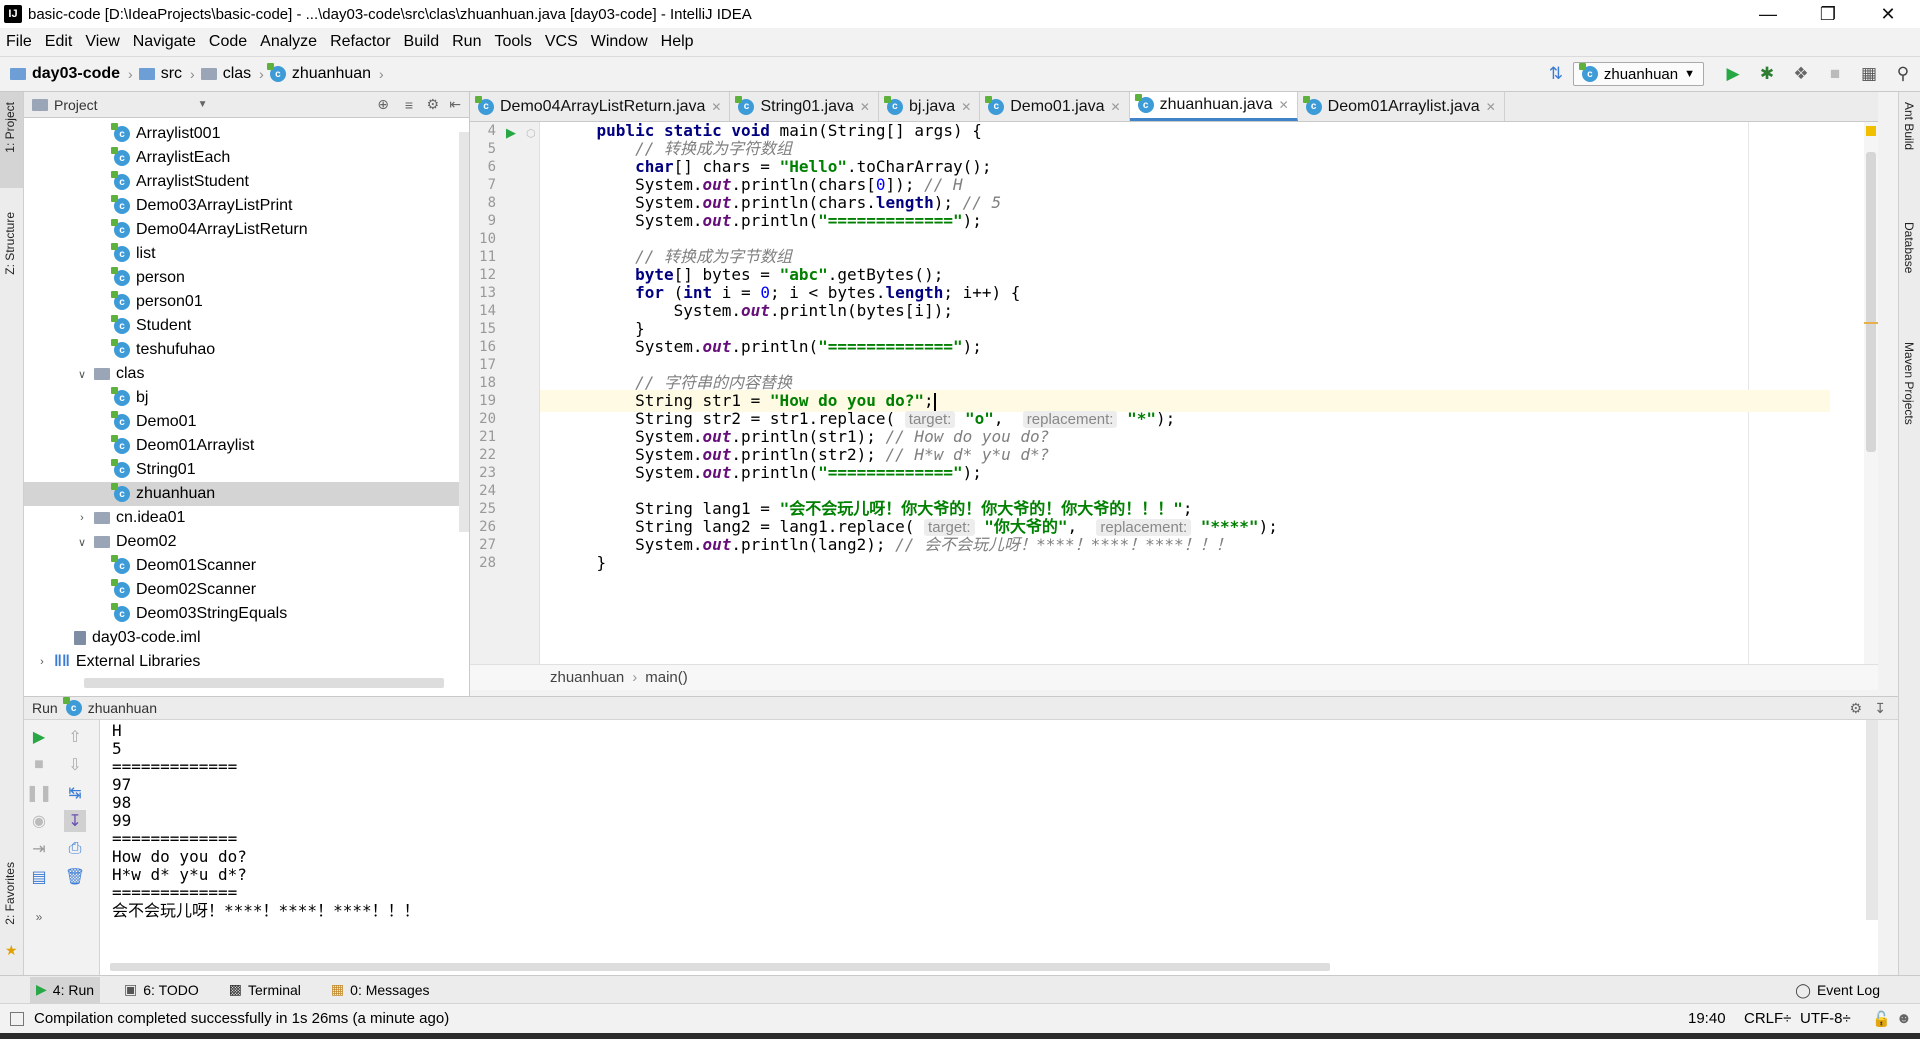 The height and width of the screenshot is (1039, 1920). I want to click on camera-icon: ◉, so click(39, 821).